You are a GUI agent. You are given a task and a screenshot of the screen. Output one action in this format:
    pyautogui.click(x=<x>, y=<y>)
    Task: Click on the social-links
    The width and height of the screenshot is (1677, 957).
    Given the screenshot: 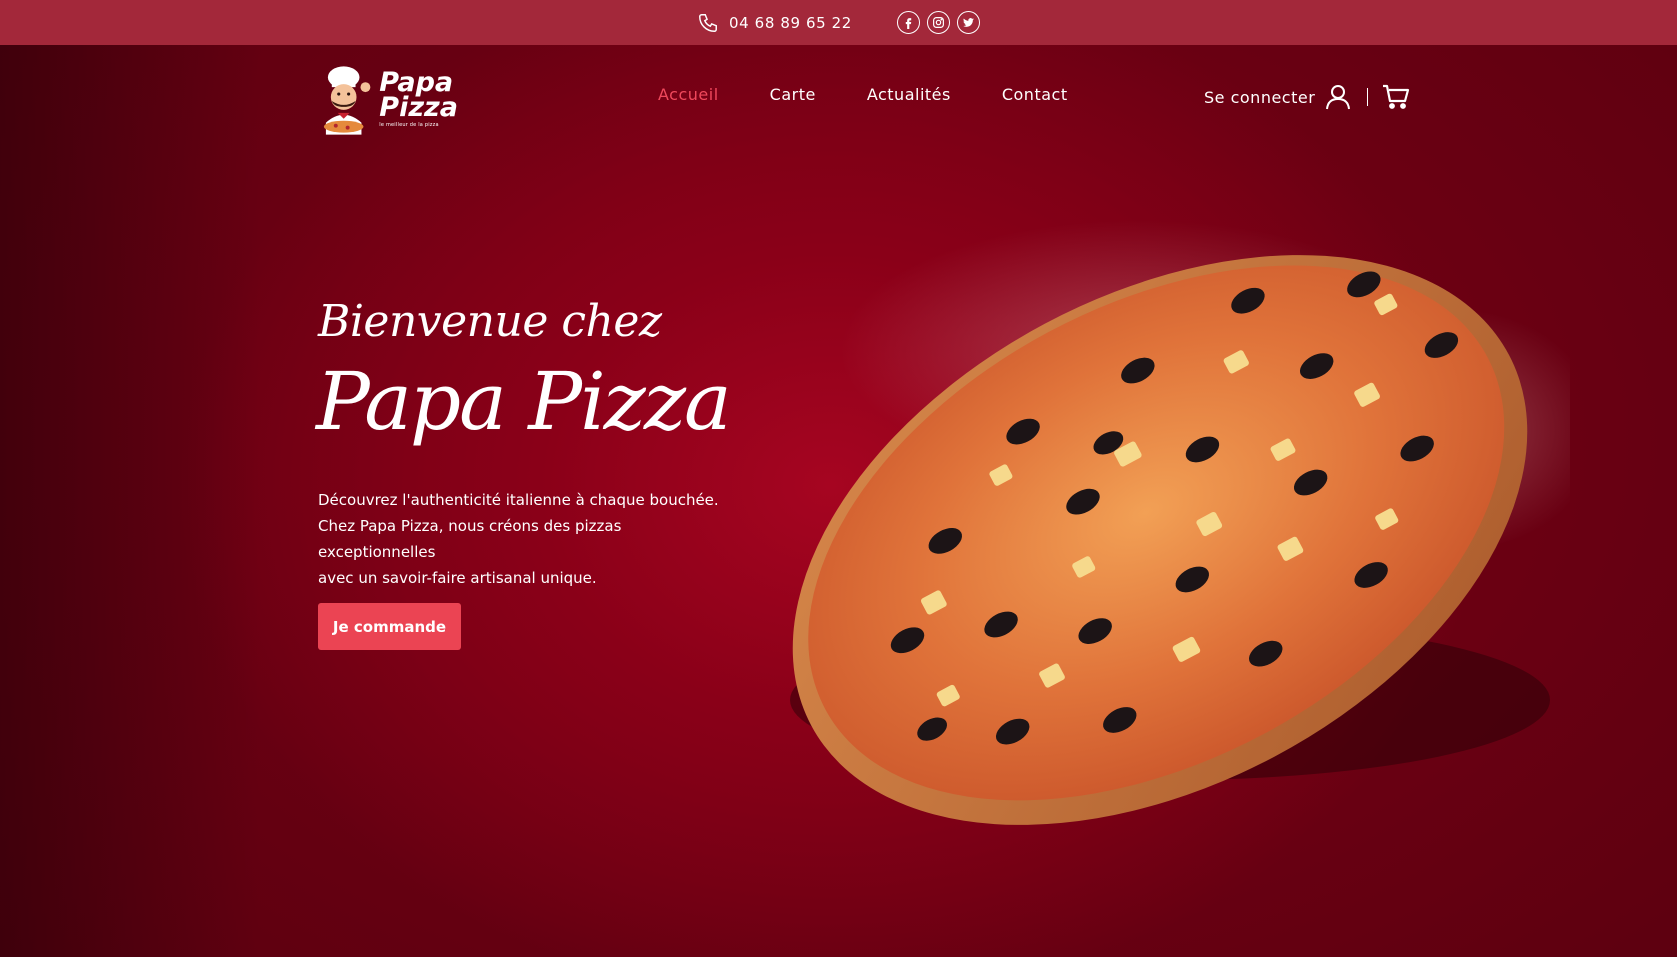 What is the action you would take?
    pyautogui.click(x=938, y=22)
    